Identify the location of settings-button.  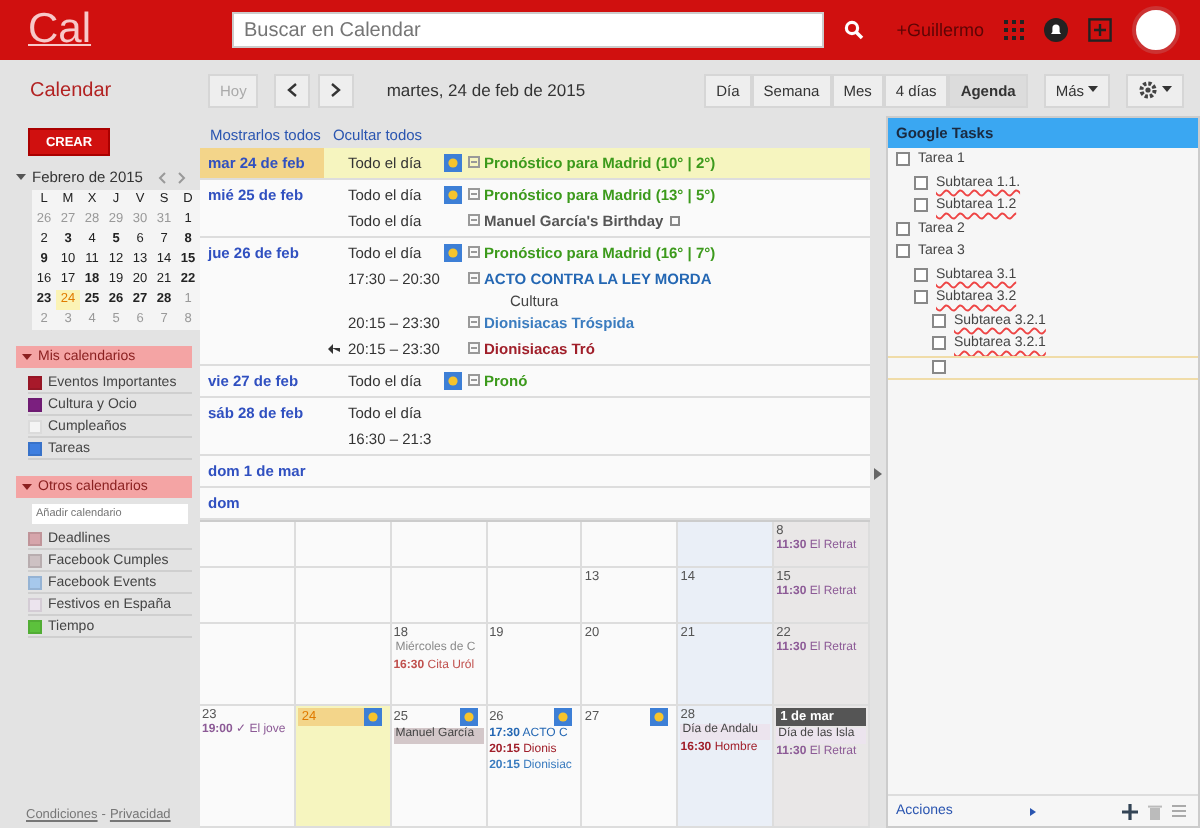
(1155, 90).